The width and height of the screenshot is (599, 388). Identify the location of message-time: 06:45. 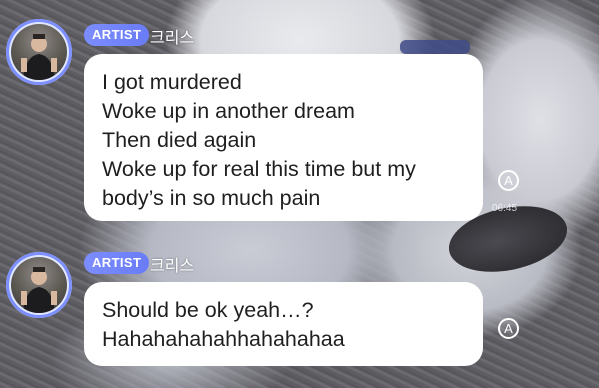
(505, 208).